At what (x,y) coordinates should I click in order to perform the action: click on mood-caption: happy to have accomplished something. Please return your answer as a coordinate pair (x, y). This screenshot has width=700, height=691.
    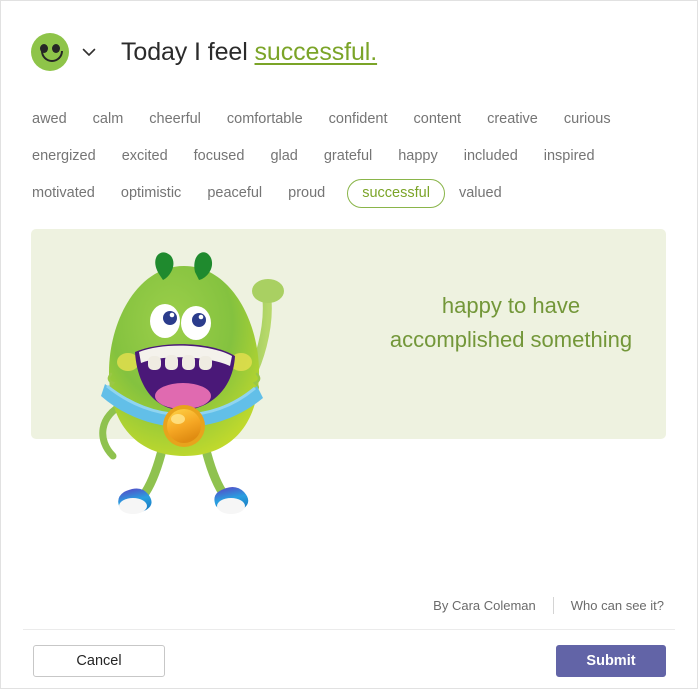
    Looking at the image, I should click on (511, 323).